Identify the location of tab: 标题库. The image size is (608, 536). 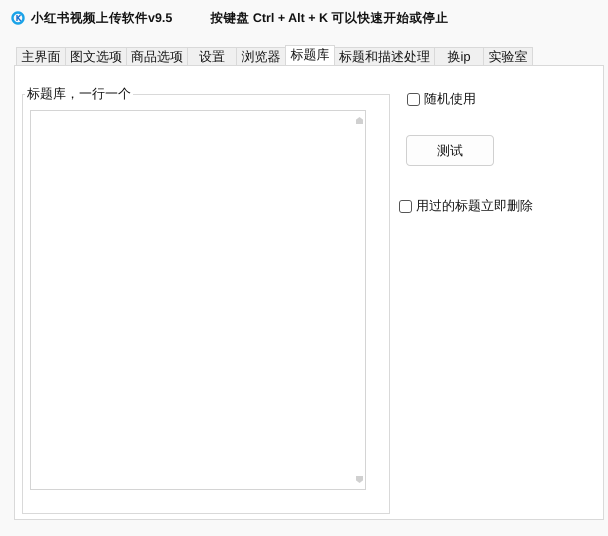
(310, 55).